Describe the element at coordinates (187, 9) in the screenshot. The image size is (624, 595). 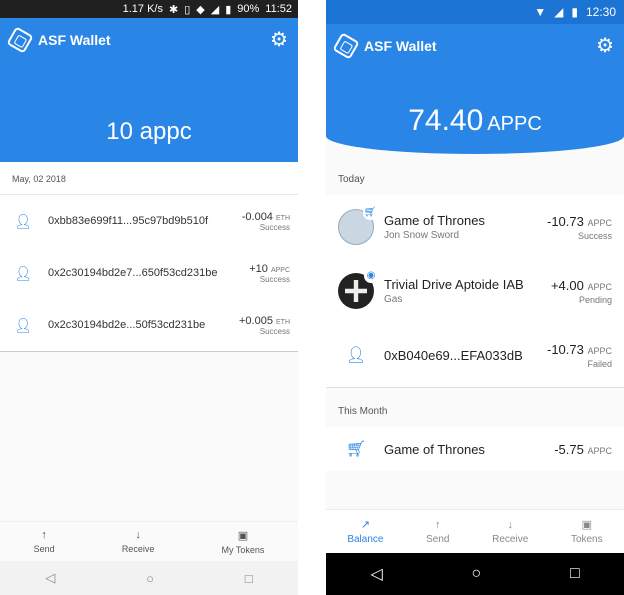
I see `vibrate-icon: ▯` at that location.